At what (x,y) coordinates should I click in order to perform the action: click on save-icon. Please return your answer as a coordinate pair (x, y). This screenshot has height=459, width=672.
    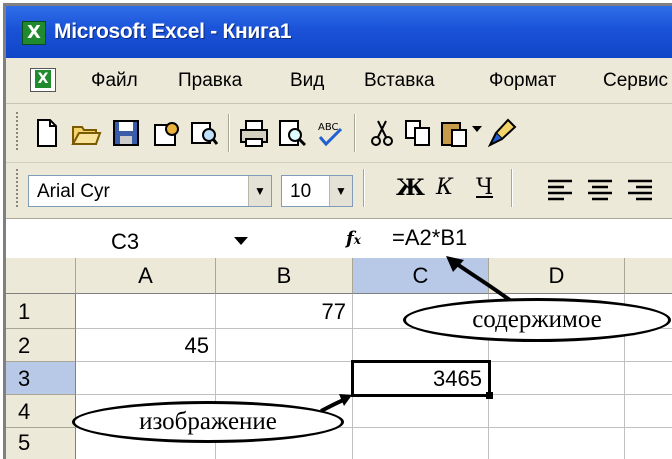
    Looking at the image, I should click on (126, 133).